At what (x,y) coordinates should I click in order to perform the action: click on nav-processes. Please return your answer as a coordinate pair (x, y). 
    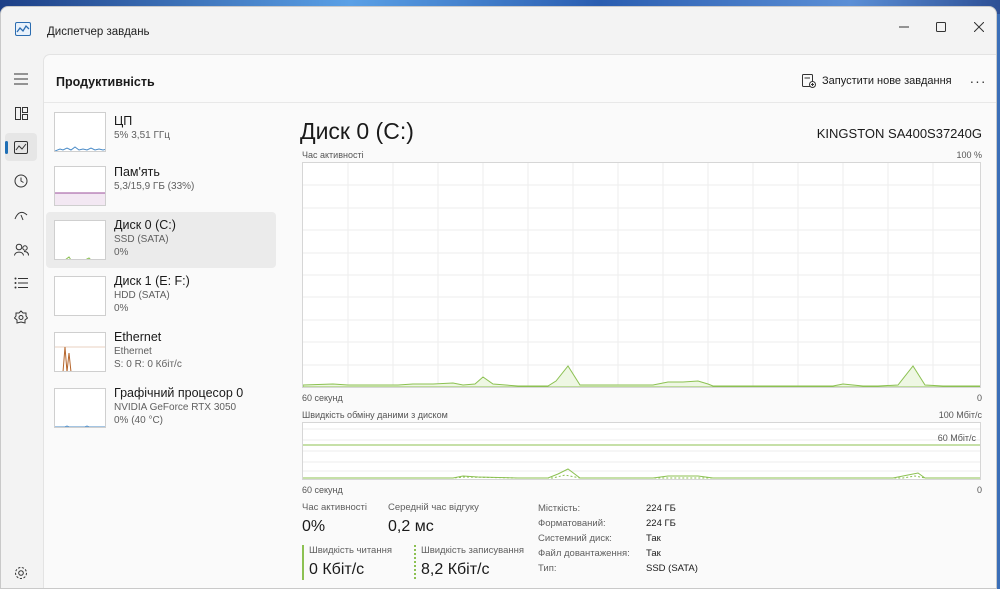
    Looking at the image, I should click on (21, 113).